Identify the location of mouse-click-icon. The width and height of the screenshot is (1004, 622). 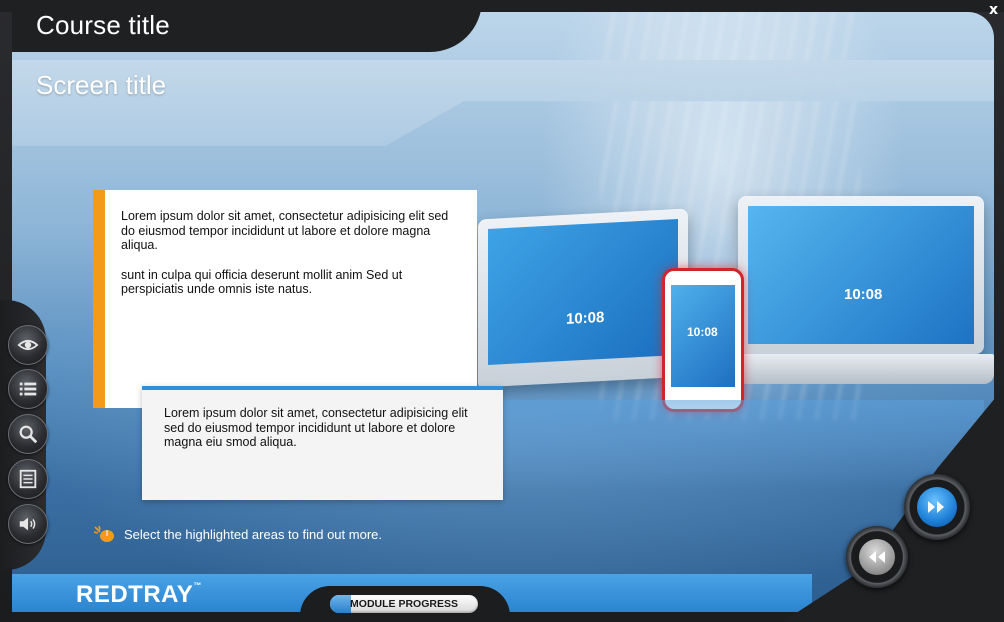
(103, 533).